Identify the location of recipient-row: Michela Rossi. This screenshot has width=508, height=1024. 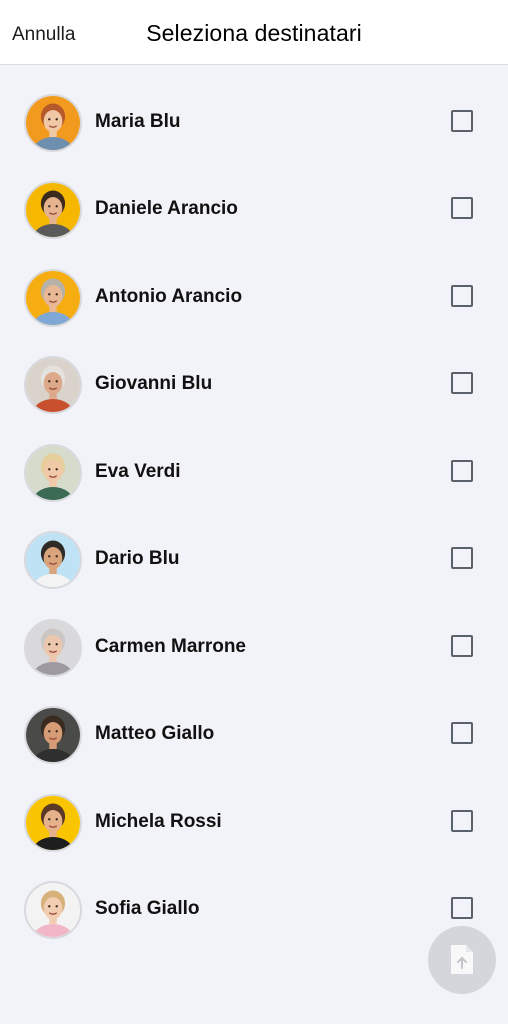
(254, 823).